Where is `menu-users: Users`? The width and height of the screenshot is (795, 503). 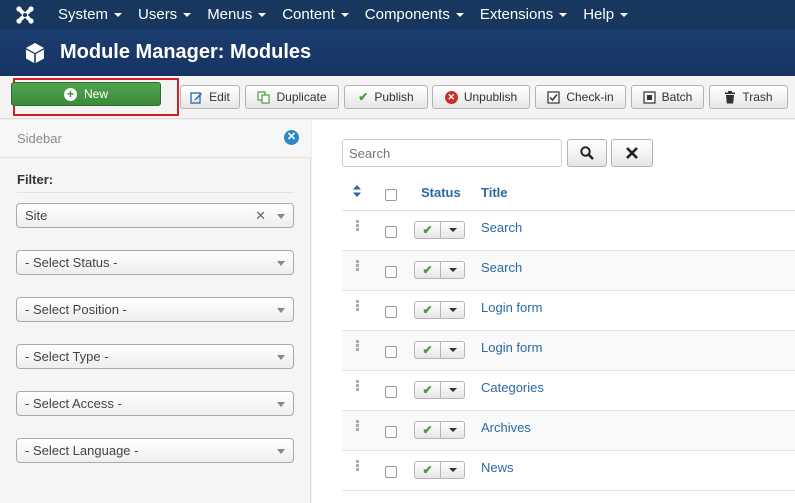 menu-users: Users is located at coordinates (164, 14).